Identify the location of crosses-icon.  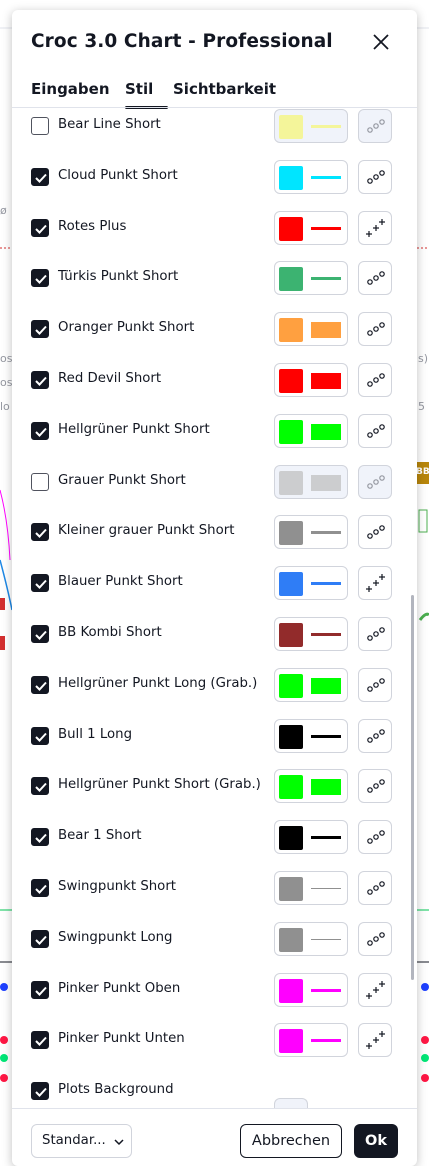
(375, 228).